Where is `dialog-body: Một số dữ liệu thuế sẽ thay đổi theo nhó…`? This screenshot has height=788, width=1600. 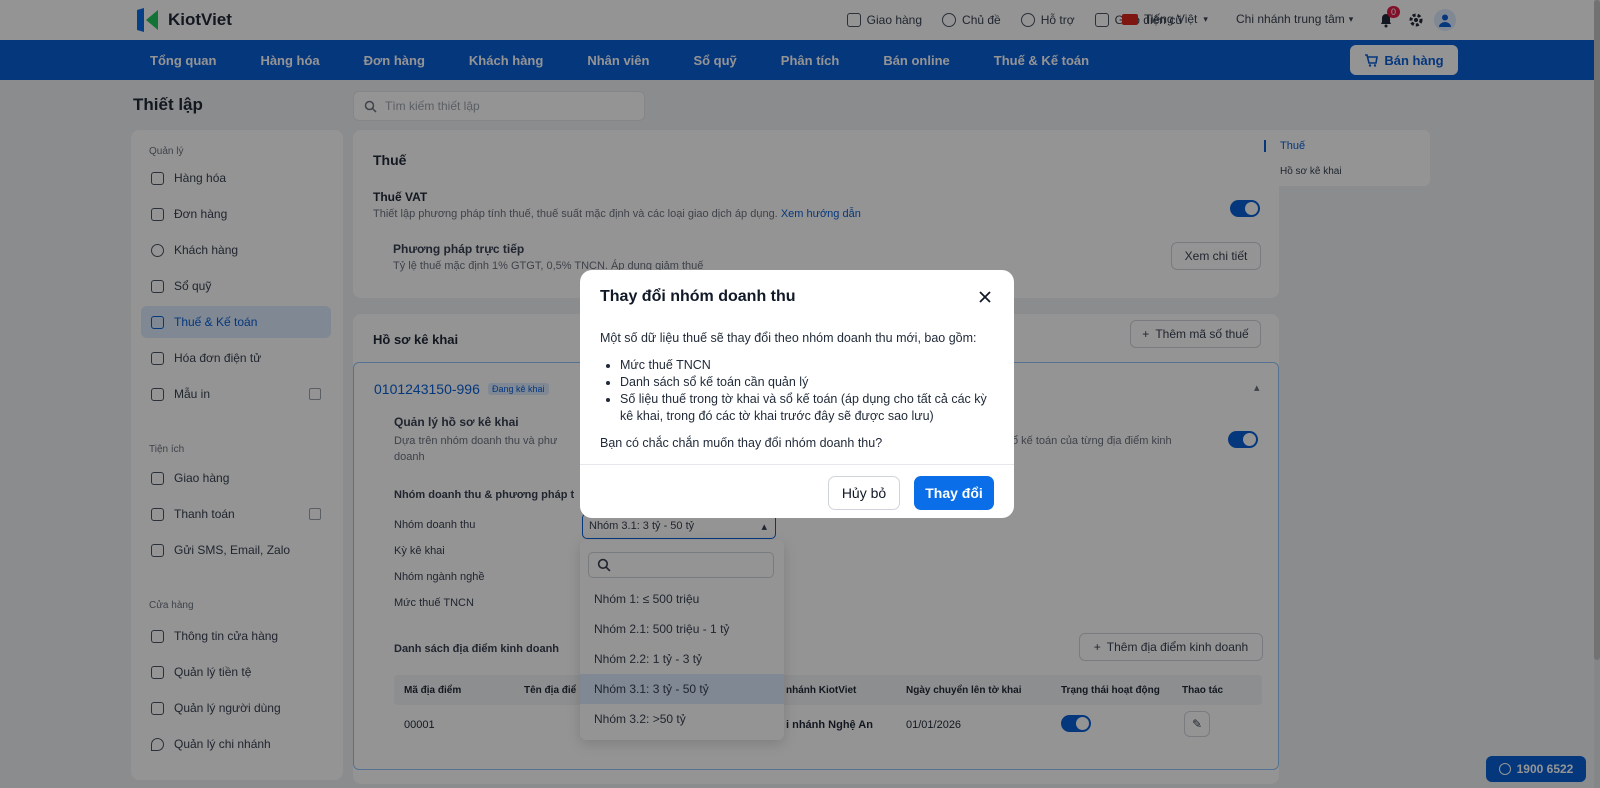 dialog-body: Một số dữ liệu thuế sẽ thay đổi theo nhó… is located at coordinates (797, 391).